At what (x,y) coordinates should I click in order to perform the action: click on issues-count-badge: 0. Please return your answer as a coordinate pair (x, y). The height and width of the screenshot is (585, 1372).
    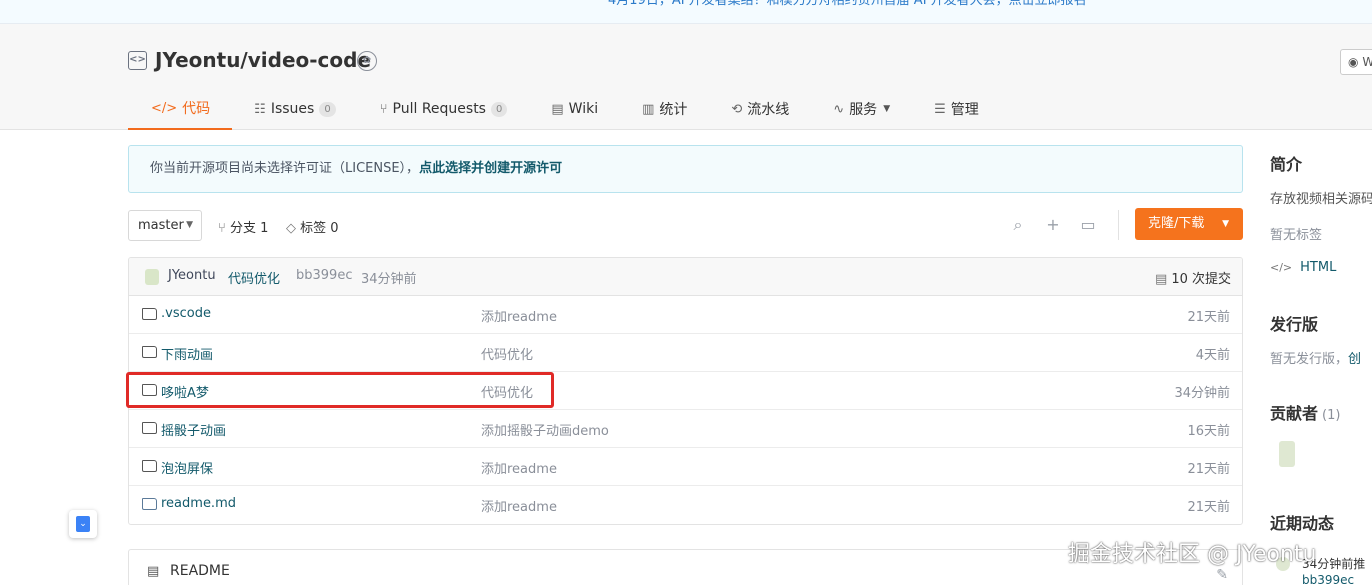
    Looking at the image, I should click on (327, 109).